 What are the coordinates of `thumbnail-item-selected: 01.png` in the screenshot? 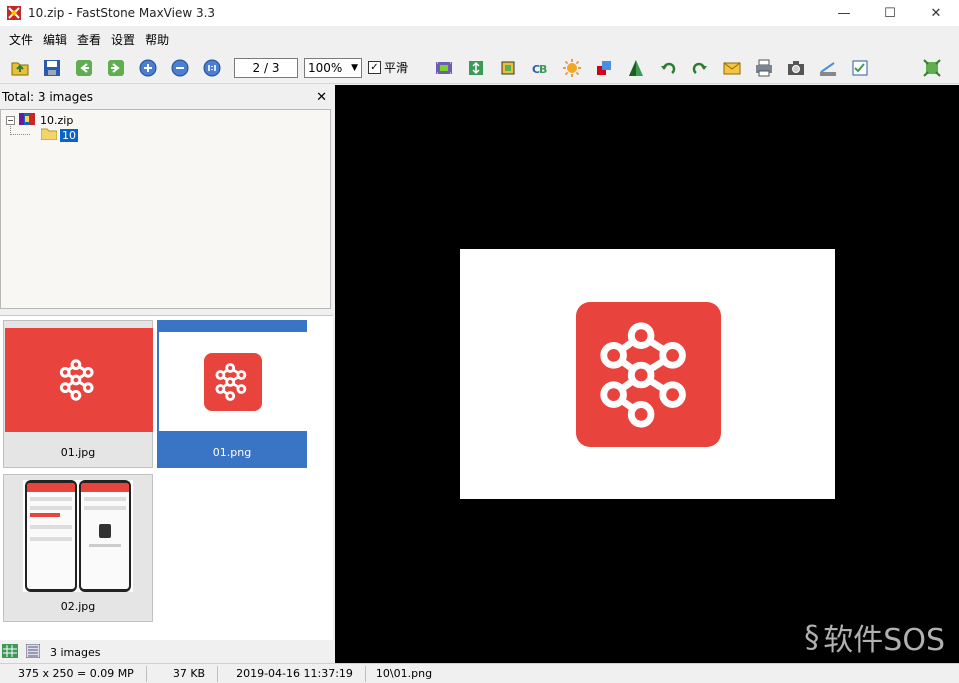 It's located at (232, 394).